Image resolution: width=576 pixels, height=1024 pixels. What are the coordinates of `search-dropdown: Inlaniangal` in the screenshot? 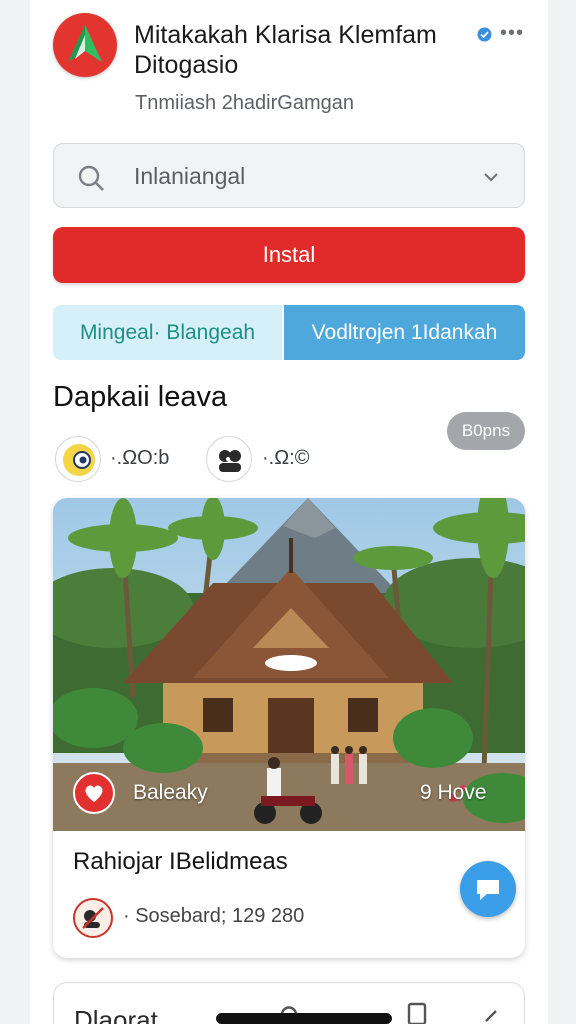 It's located at (289, 175).